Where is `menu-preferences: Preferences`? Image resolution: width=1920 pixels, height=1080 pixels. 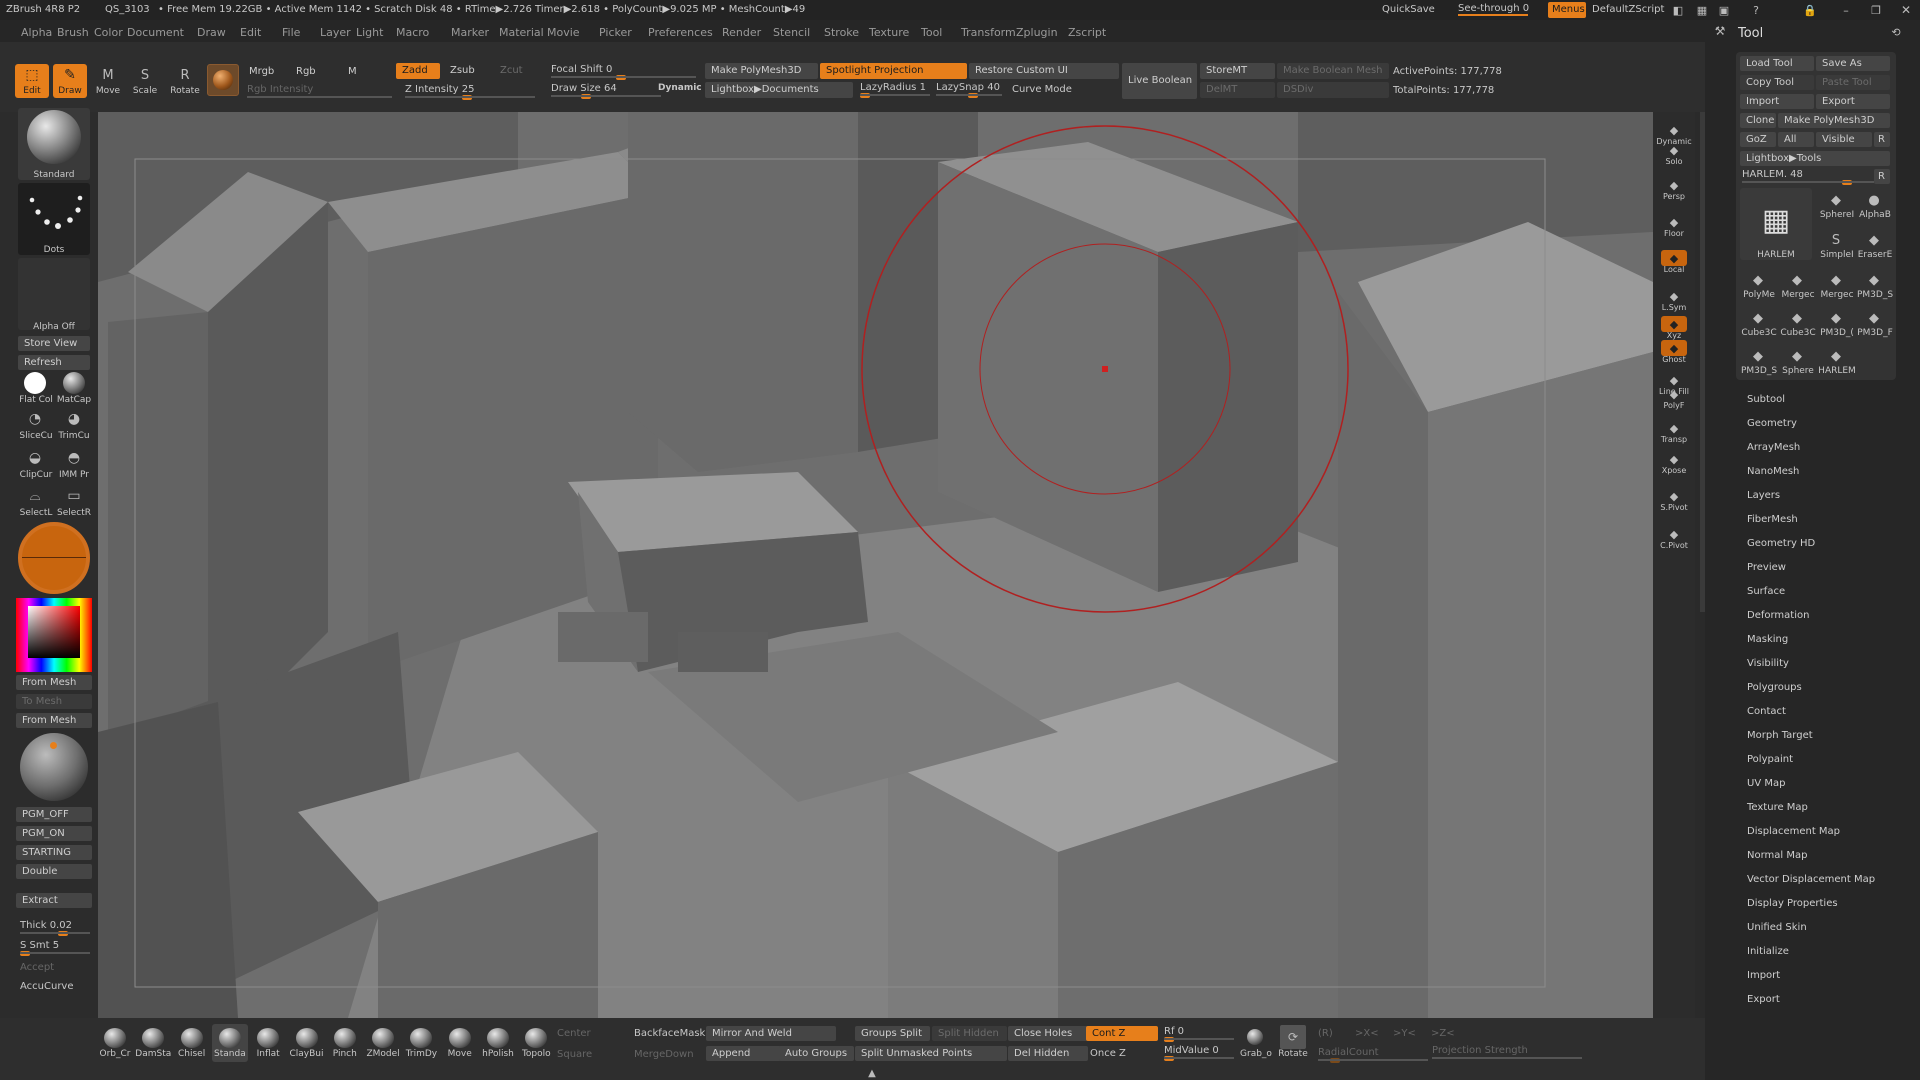
menu-preferences: Preferences is located at coordinates (680, 32).